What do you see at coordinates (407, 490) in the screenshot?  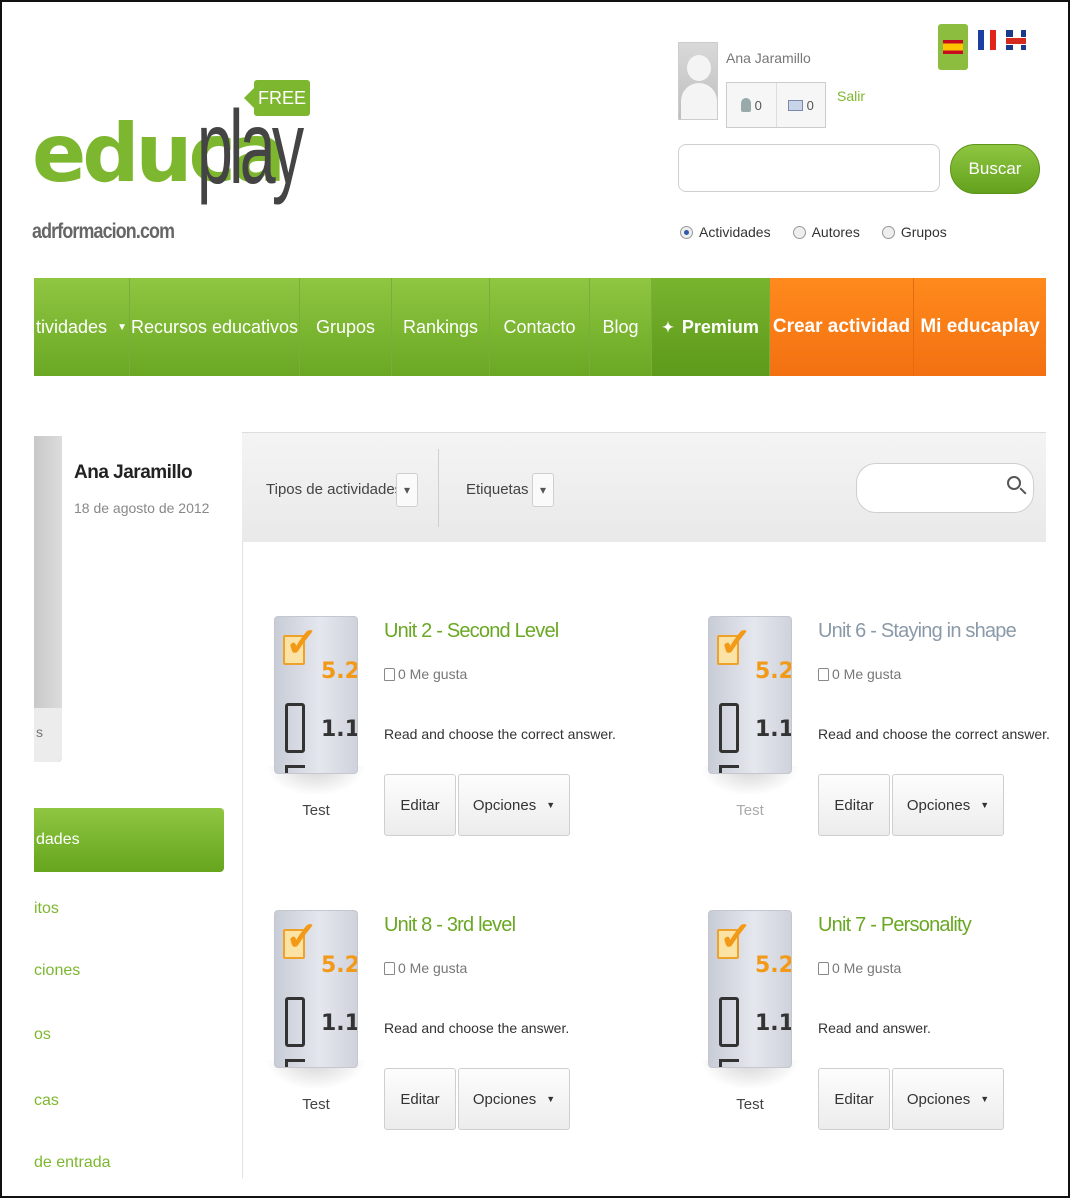 I see `activity-types-dropdown: ▾` at bounding box center [407, 490].